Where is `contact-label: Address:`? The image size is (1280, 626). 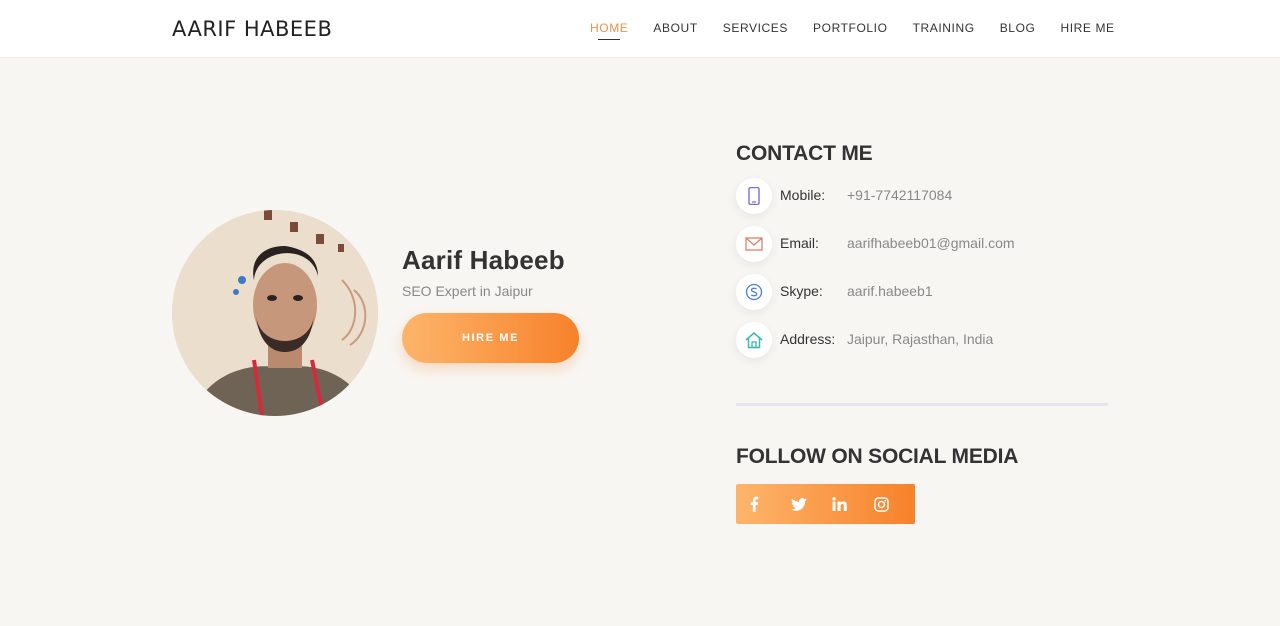 contact-label: Address: is located at coordinates (808, 339).